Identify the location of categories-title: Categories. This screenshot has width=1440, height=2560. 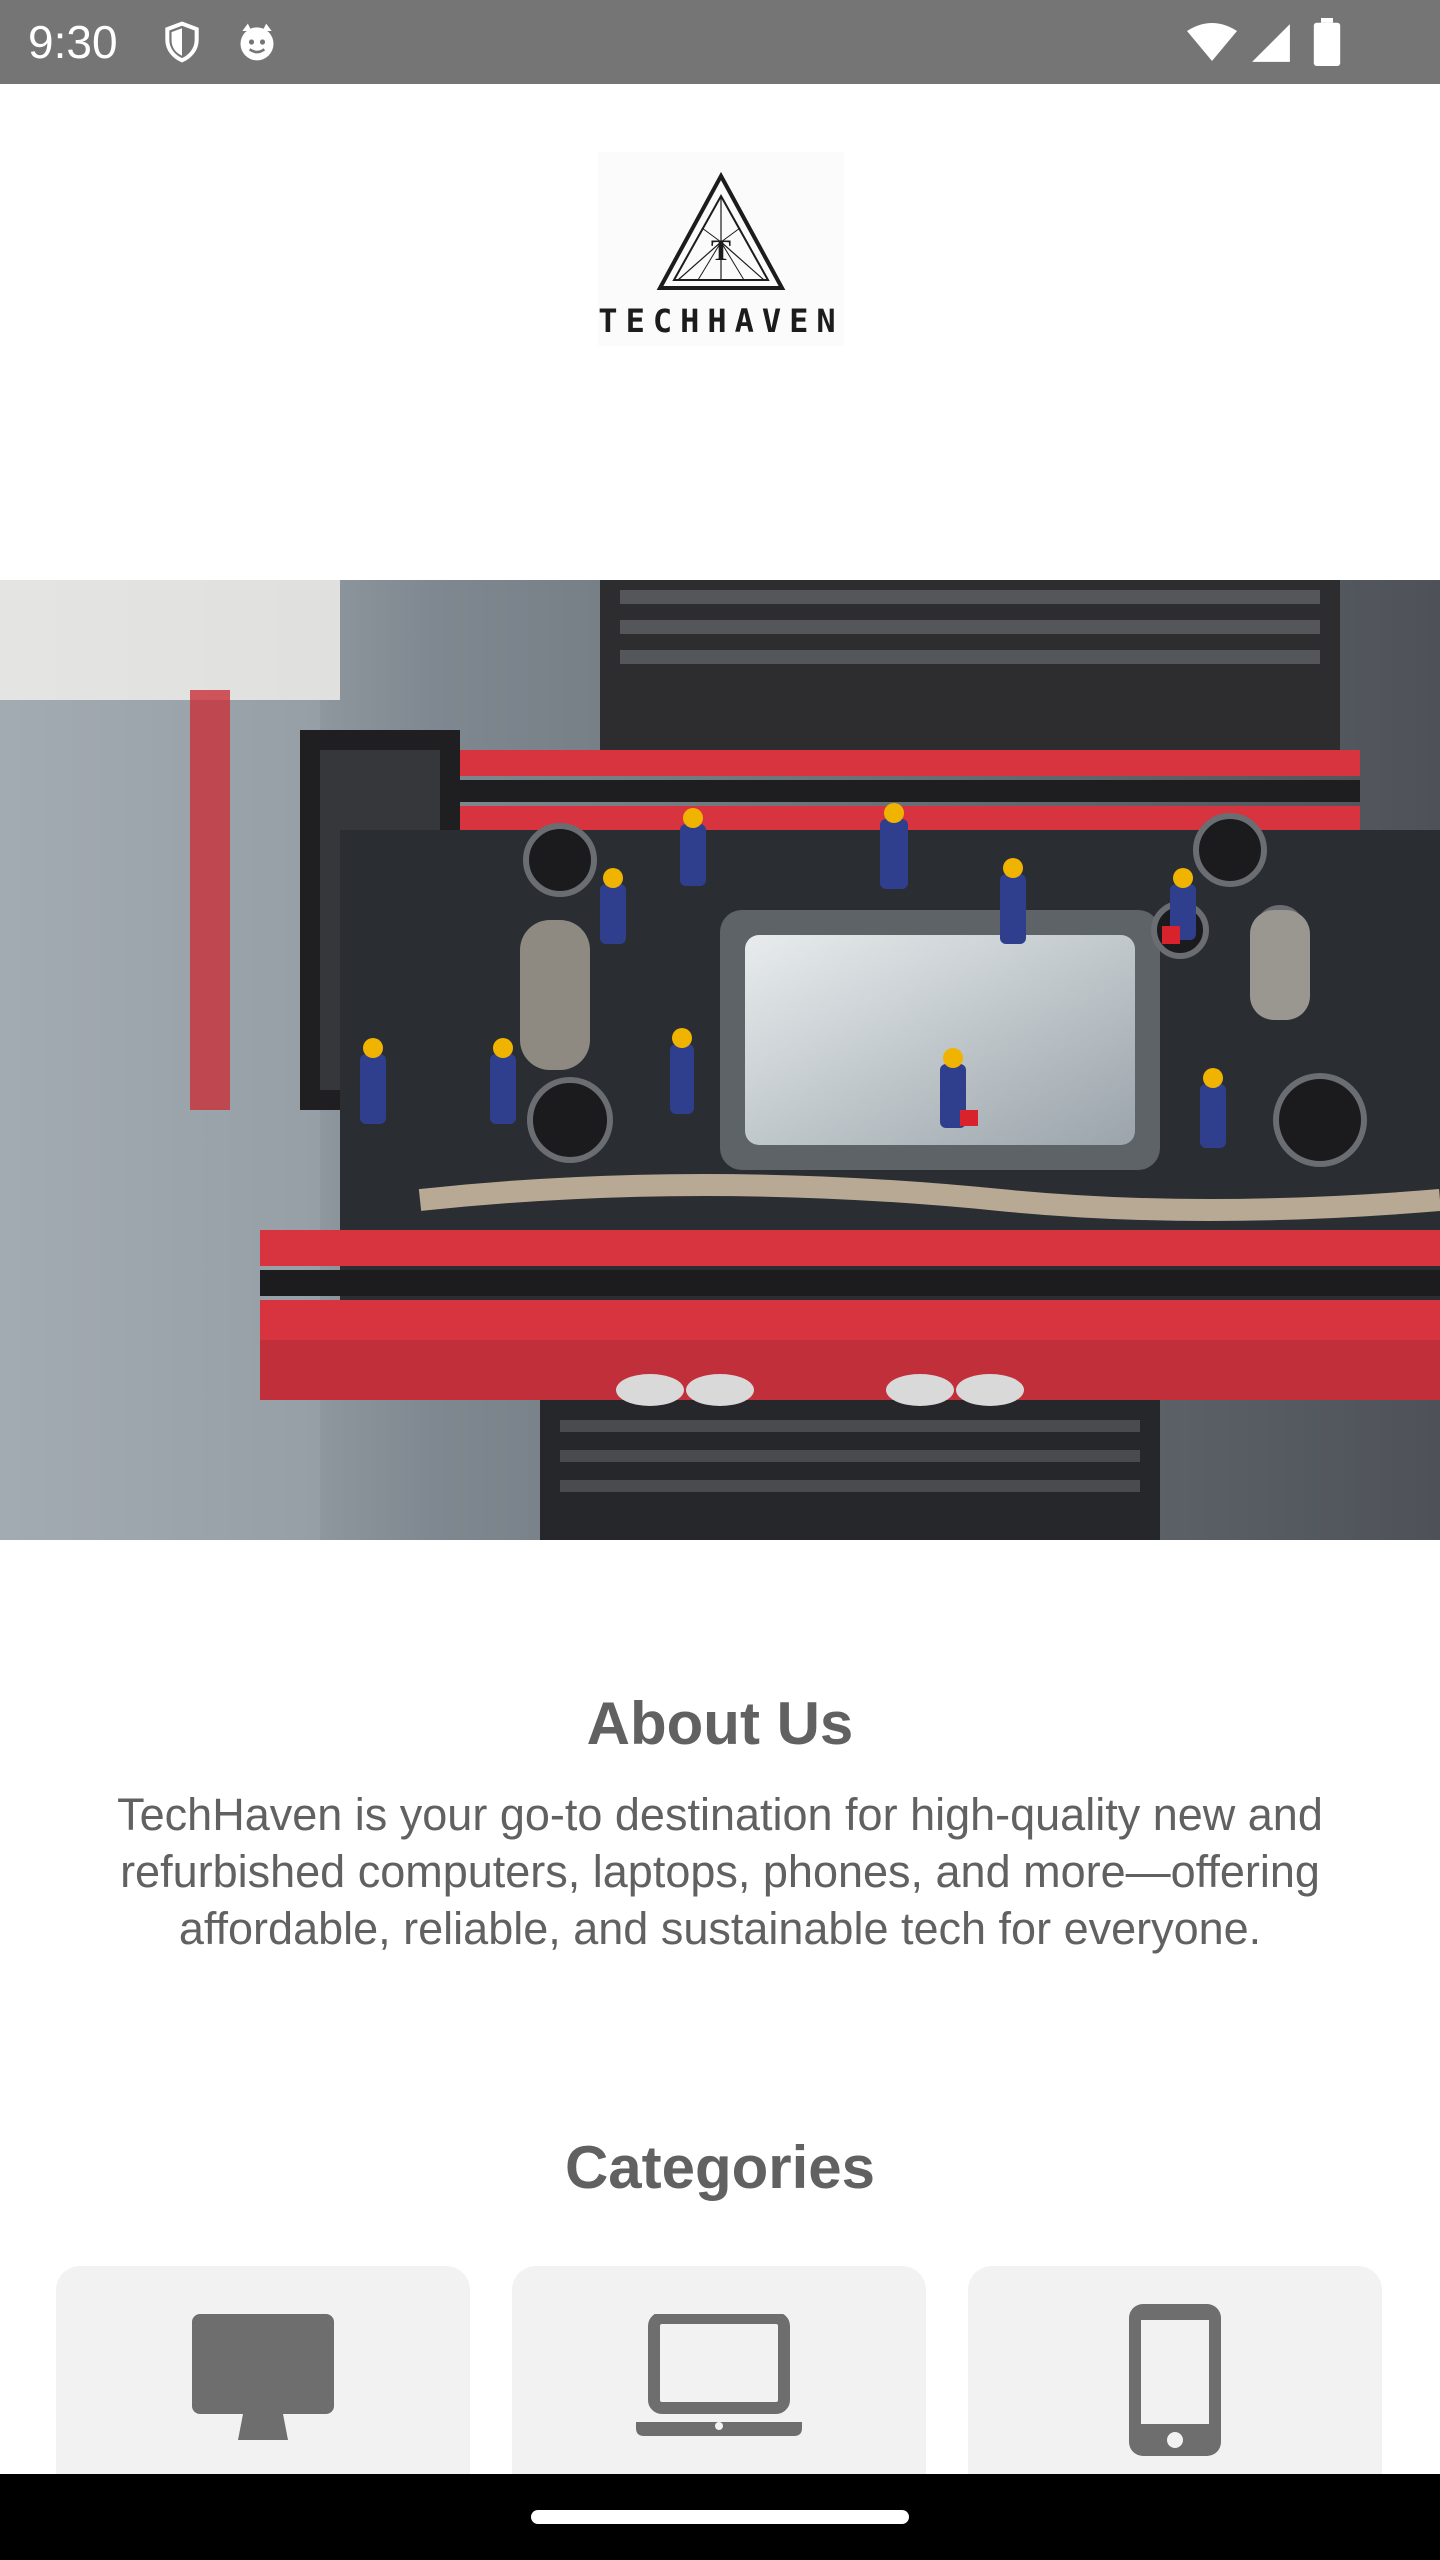
(720, 2167).